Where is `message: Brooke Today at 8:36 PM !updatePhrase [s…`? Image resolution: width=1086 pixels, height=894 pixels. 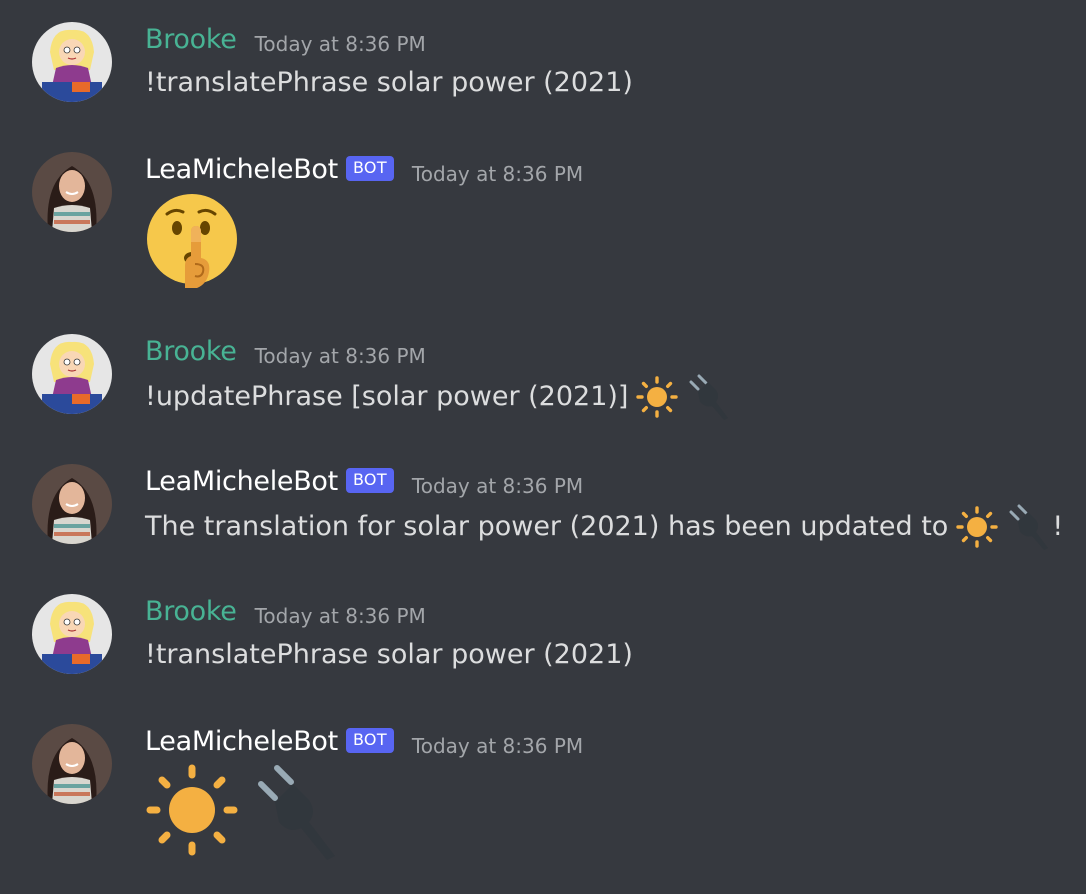 message: Brooke Today at 8:36 PM !updatePhrase [s… is located at coordinates (543, 372).